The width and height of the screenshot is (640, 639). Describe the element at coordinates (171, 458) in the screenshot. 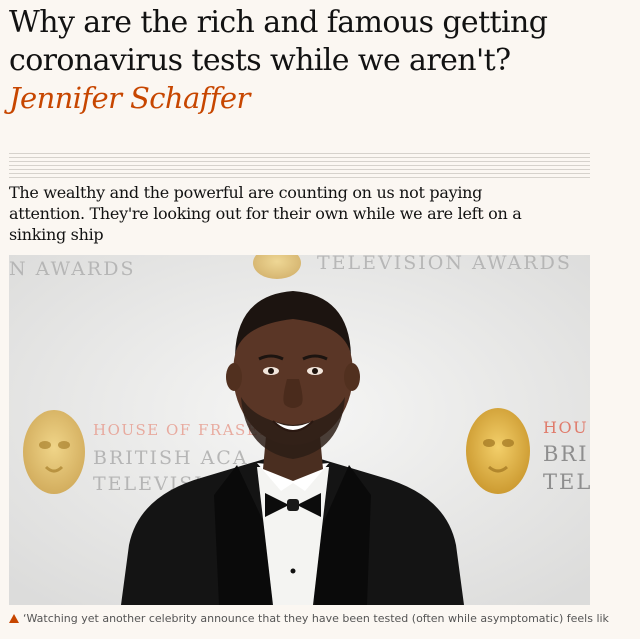

I see `backdrop-text: BRITISH ACA` at that location.